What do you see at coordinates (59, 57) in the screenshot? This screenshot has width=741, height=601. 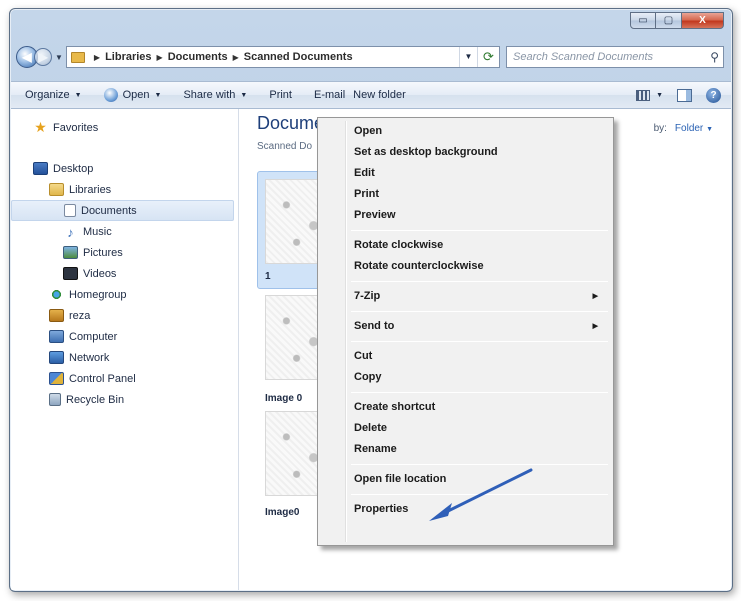 I see `recent-pages-dropdown: ▼` at bounding box center [59, 57].